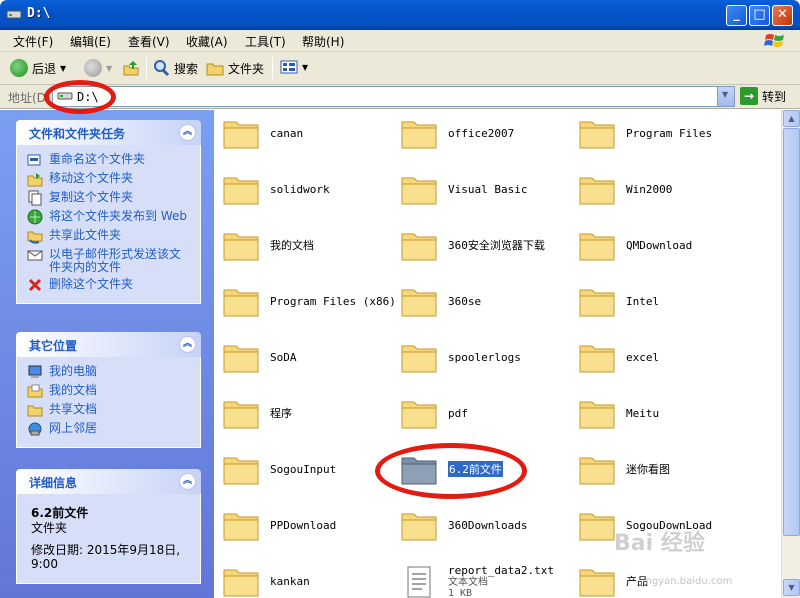 Image resolution: width=800 pixels, height=598 pixels. What do you see at coordinates (266, 581) in the screenshot?
I see `folder-item: kankan` at bounding box center [266, 581].